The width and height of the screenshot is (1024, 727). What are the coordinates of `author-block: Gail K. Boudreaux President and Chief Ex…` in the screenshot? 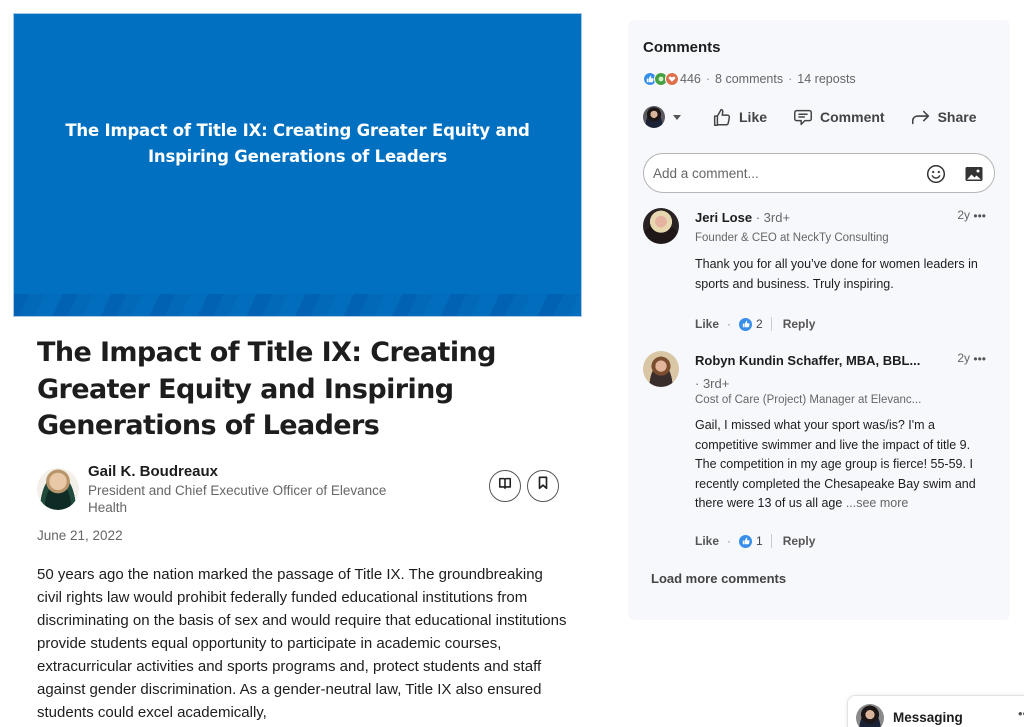 It's located at (297, 494).